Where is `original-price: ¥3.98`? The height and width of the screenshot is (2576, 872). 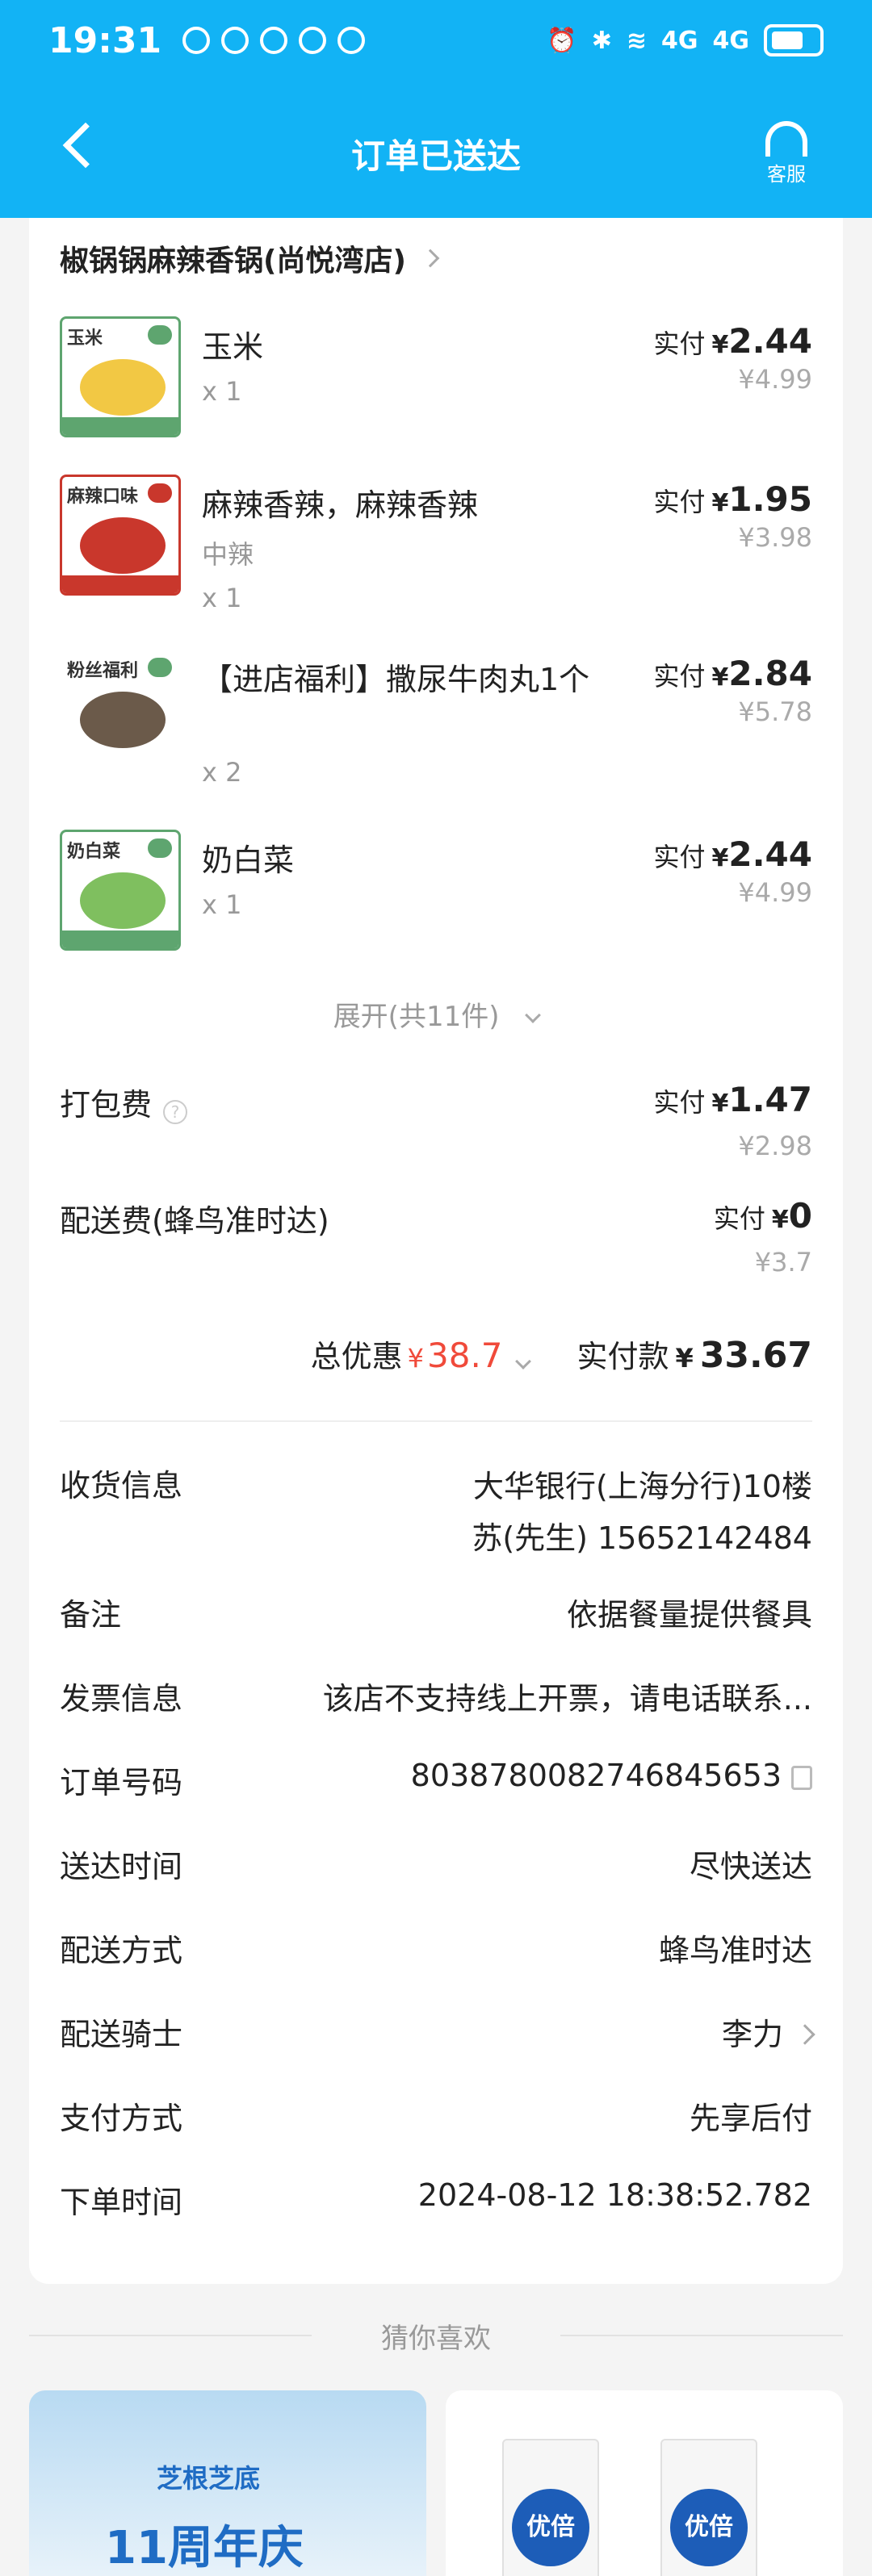 original-price: ¥3.98 is located at coordinates (775, 537).